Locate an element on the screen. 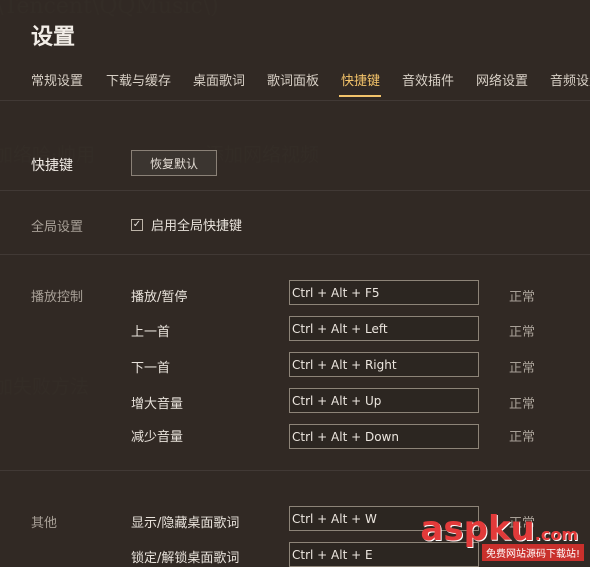  playback-control-label: 播放控制 is located at coordinates (57, 297).